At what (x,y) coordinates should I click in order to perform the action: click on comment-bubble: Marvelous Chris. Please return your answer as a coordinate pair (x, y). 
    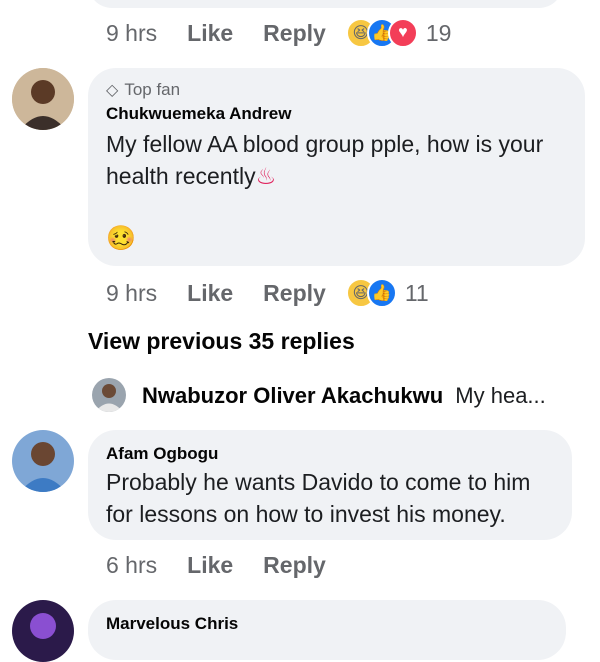
    Looking at the image, I should click on (327, 630).